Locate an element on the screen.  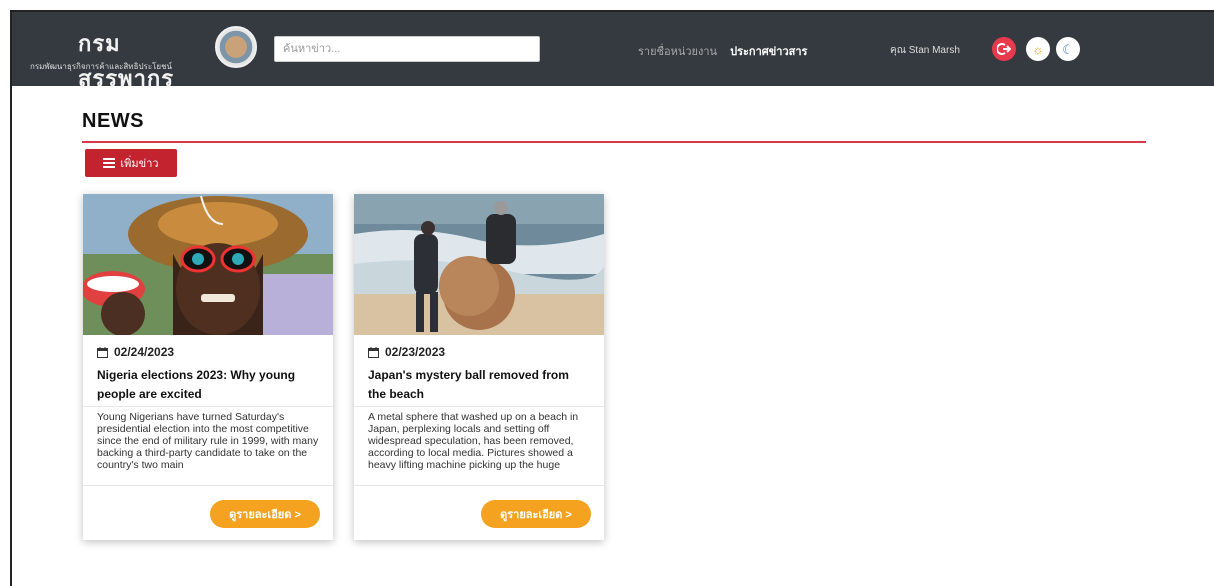
light-theme-button: ☼ is located at coordinates (1038, 49).